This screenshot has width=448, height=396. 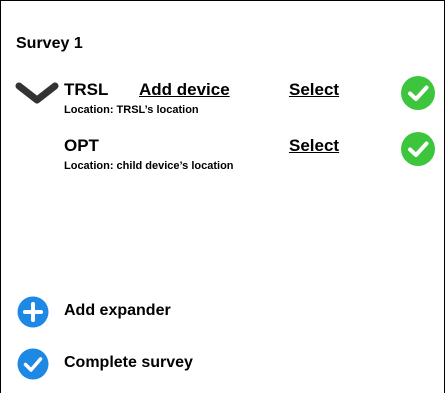 I want to click on chevron-down-icon, so click(x=37, y=93).